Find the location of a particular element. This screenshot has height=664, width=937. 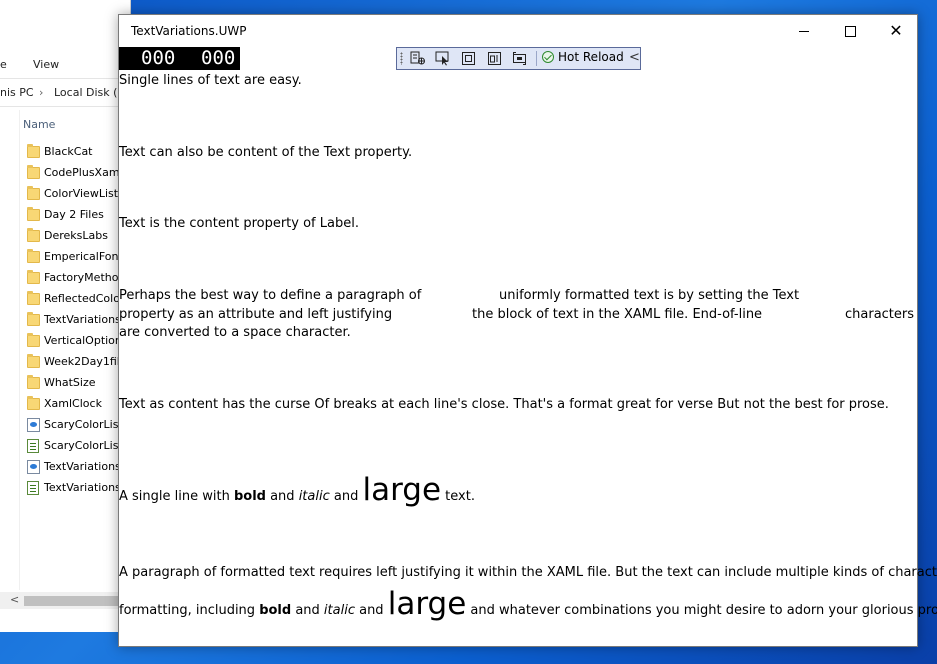

maximize-icon is located at coordinates (850, 31).